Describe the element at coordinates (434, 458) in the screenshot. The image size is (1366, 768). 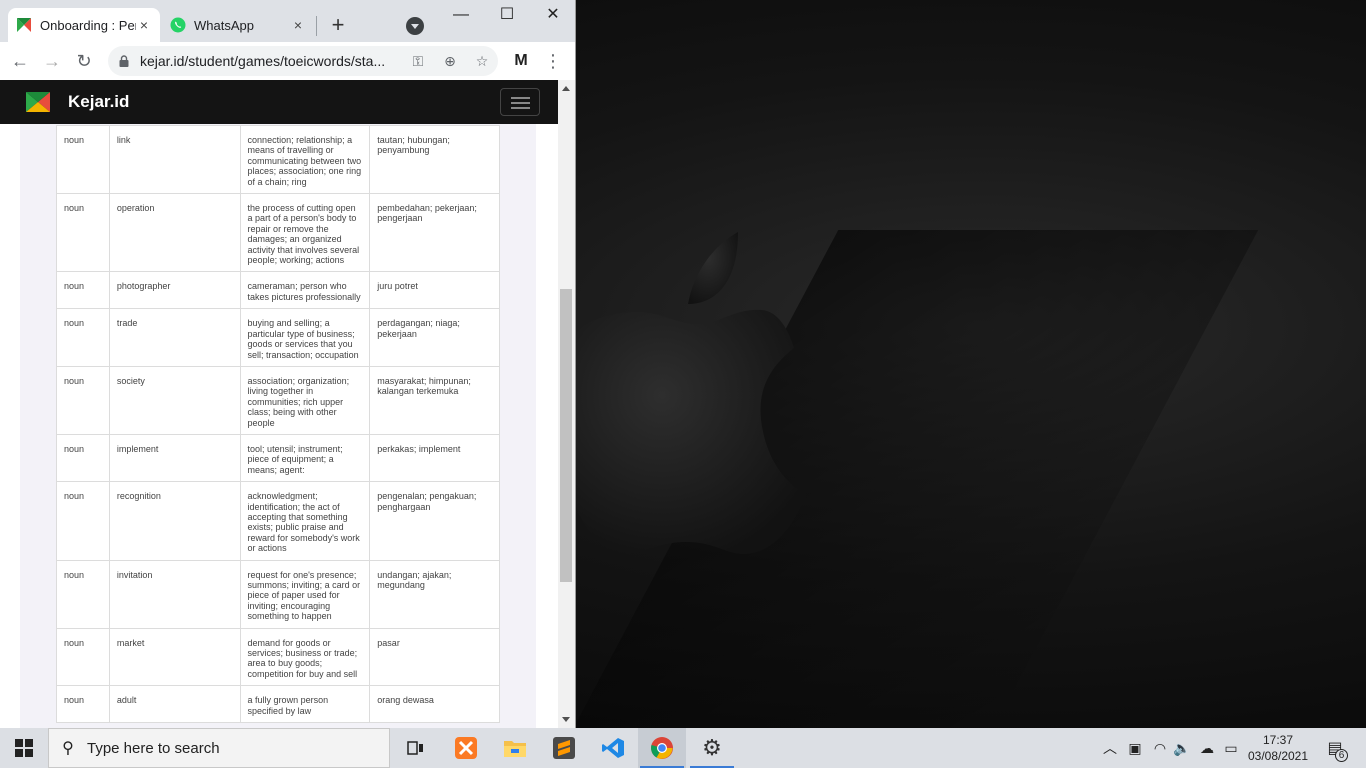
I see `translation-cell: perkakas; implement` at that location.